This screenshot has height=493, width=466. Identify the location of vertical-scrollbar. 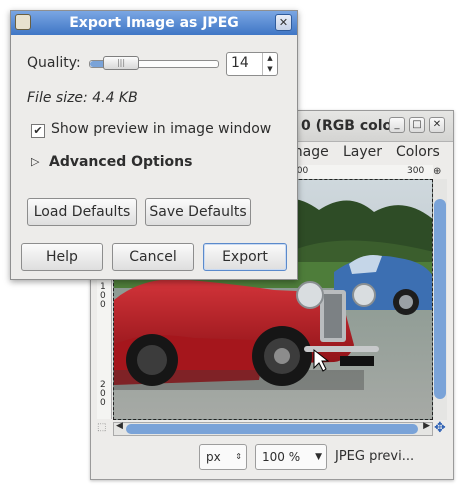
(440, 299).